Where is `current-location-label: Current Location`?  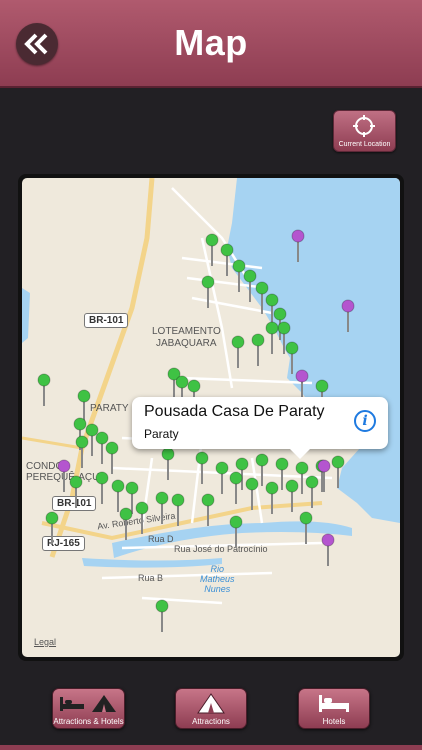 current-location-label: Current Location is located at coordinates (364, 144).